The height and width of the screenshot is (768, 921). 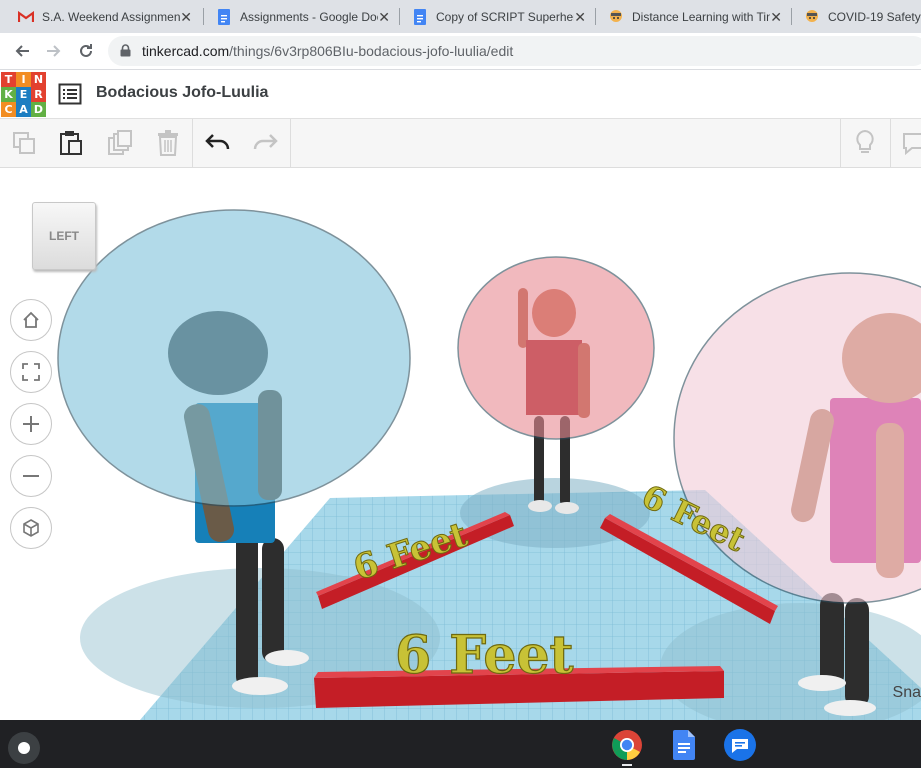 I want to click on label-6-feet-front: 6 Feet, so click(x=484, y=655).